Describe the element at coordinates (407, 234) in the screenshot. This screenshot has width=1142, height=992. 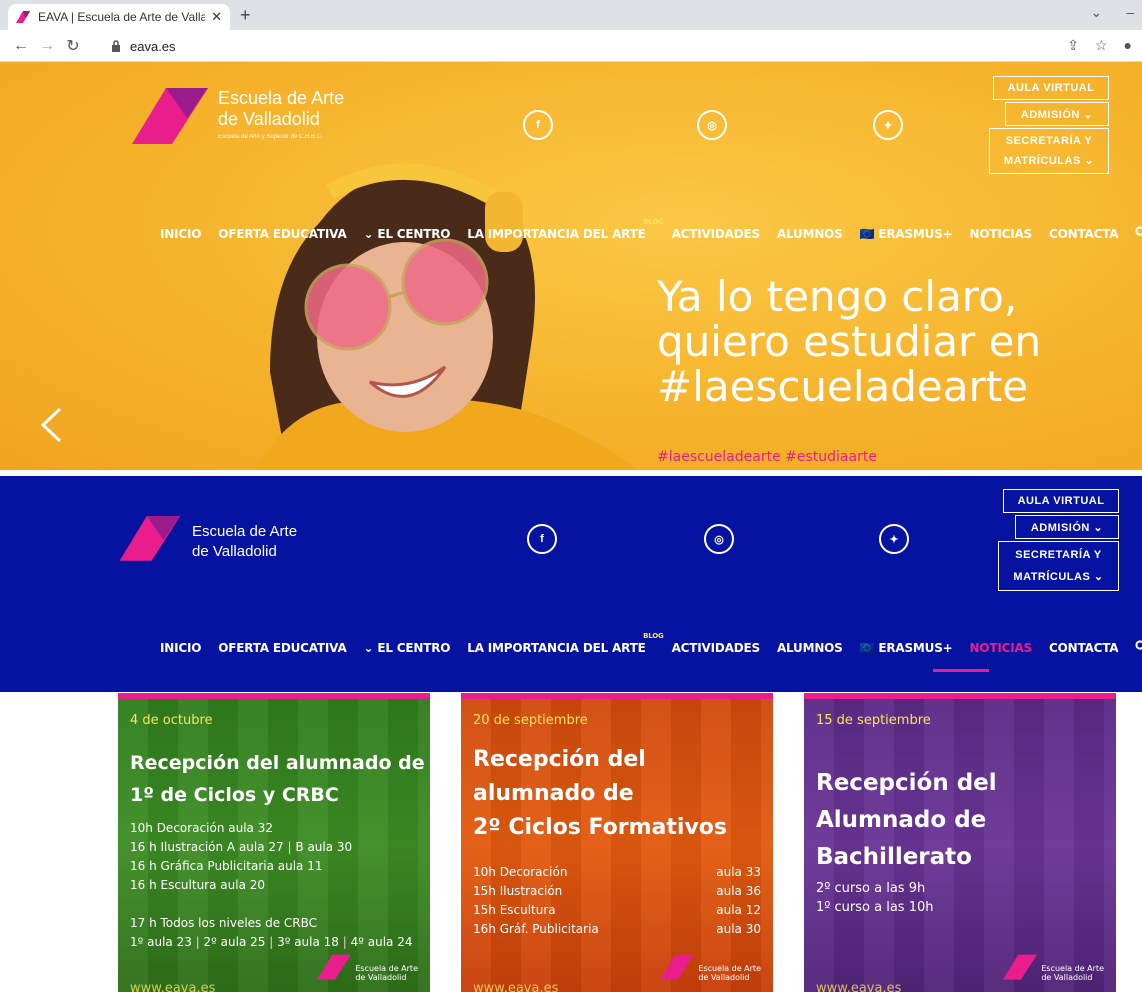
I see `nav-el-centro: ⌄ EL CENTRO` at that location.